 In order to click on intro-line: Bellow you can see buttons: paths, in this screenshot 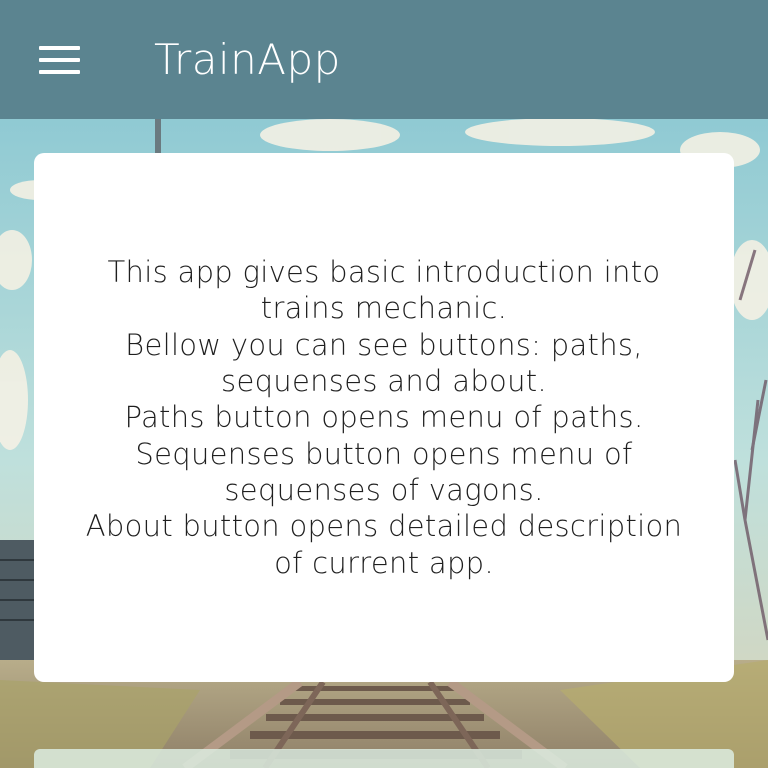, I will do `click(384, 344)`.